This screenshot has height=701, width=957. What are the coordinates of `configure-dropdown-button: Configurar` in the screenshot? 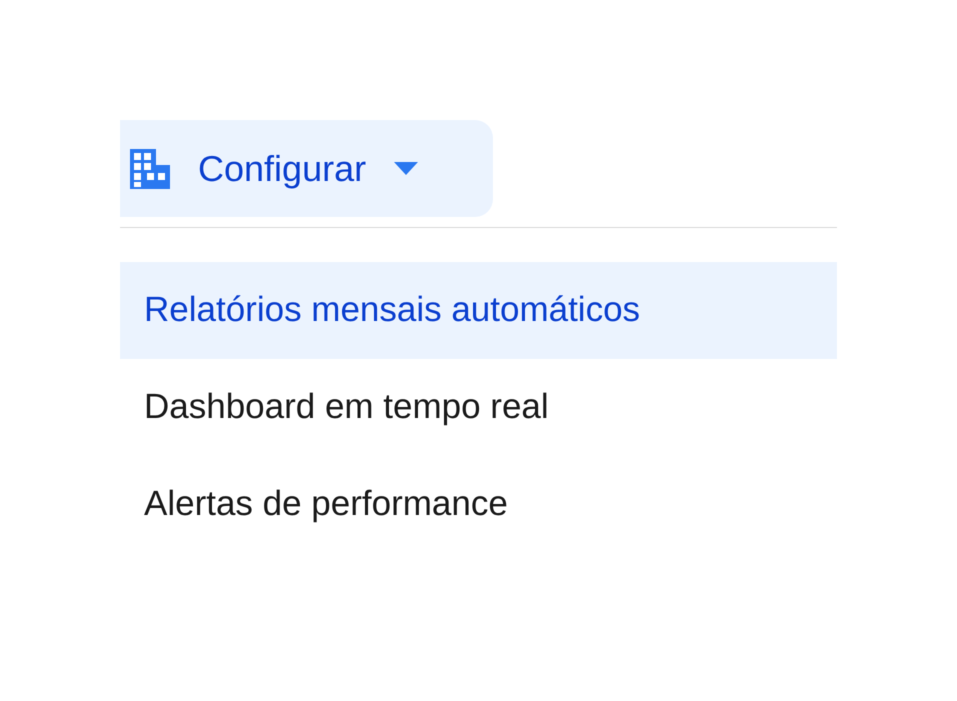 It's located at (306, 168).